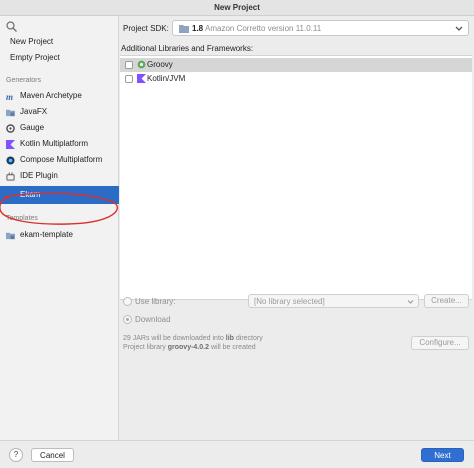 The width and height of the screenshot is (474, 468). I want to click on sidebar-item-label: Empty Project, so click(35, 57).